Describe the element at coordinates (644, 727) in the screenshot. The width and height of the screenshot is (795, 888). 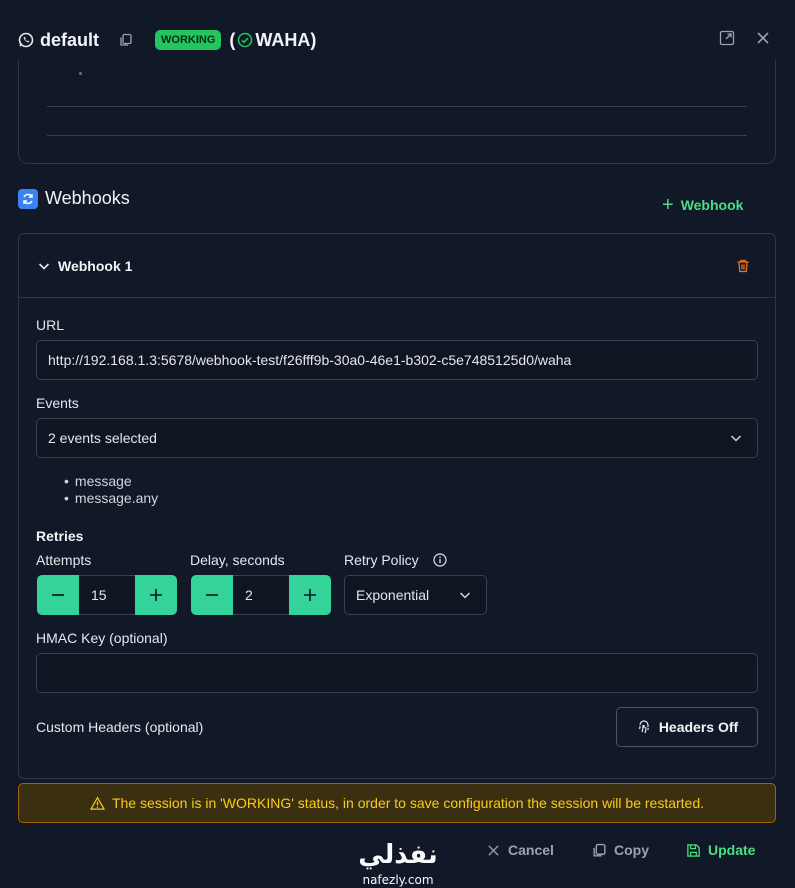
I see `fingerprint-icon` at that location.